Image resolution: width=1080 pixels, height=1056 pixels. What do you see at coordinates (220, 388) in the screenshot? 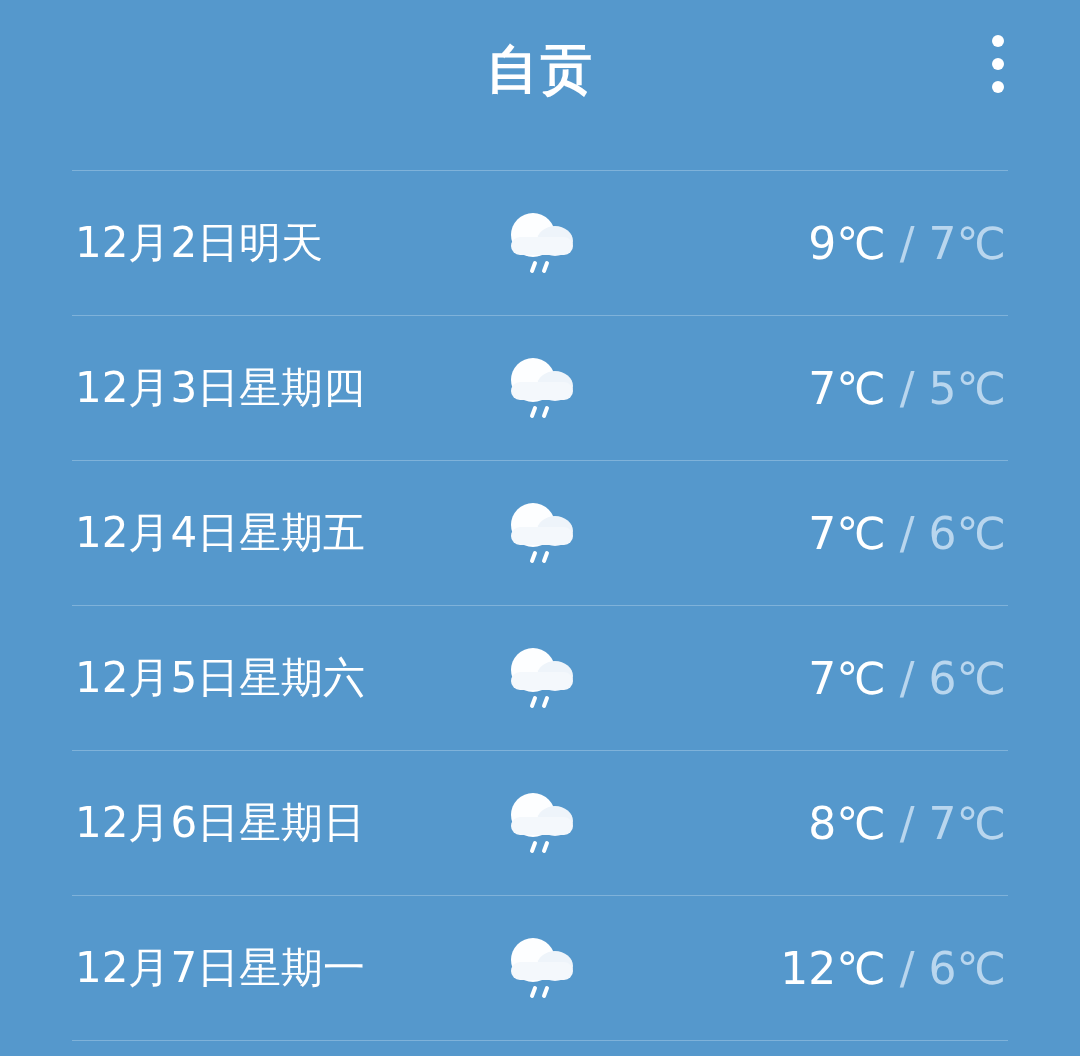
I see `forecast-date: 12月3日星期四` at bounding box center [220, 388].